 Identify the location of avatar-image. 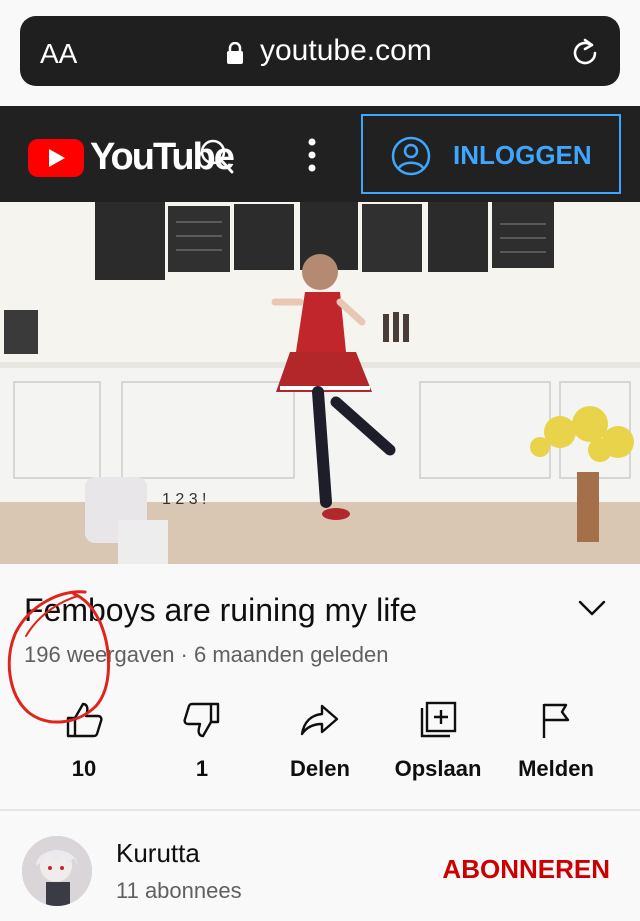
(57, 871).